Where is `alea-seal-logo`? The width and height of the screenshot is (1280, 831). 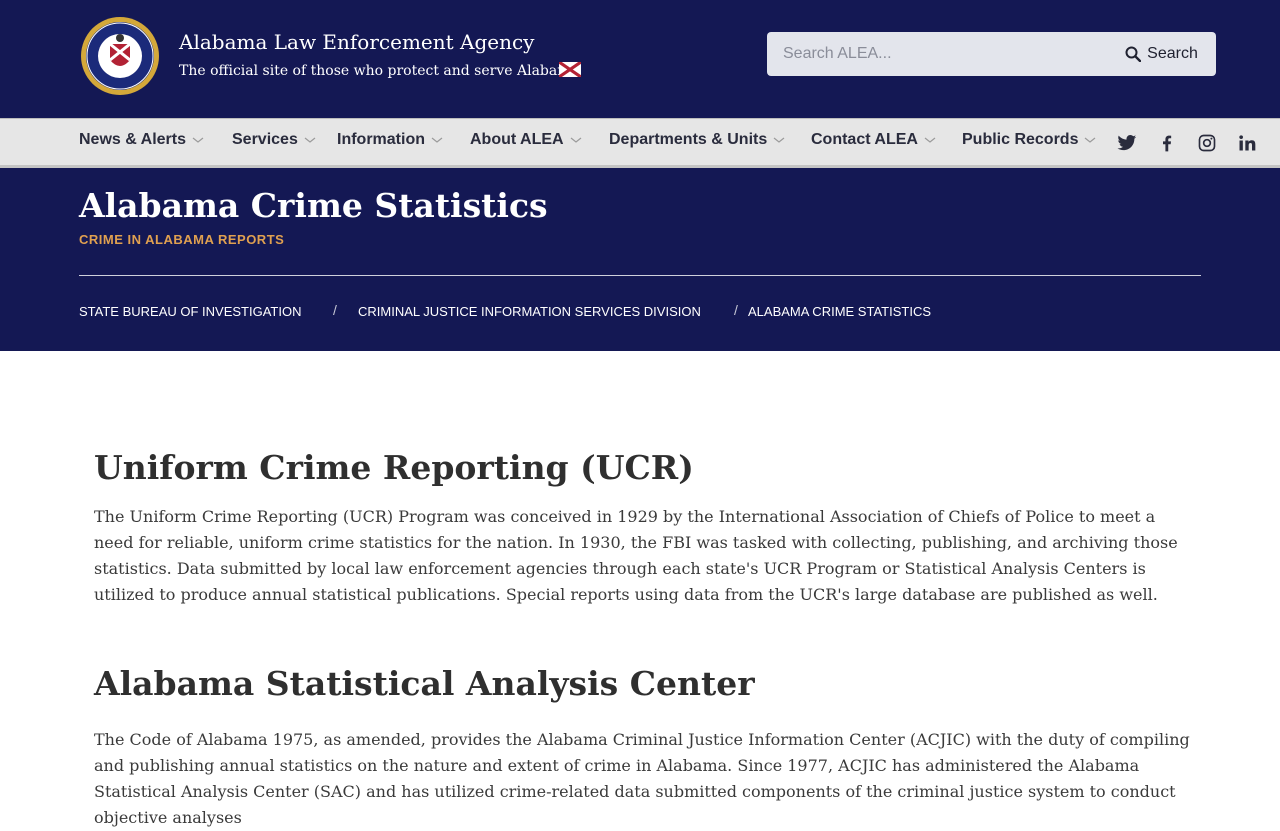
alea-seal-logo is located at coordinates (120, 56).